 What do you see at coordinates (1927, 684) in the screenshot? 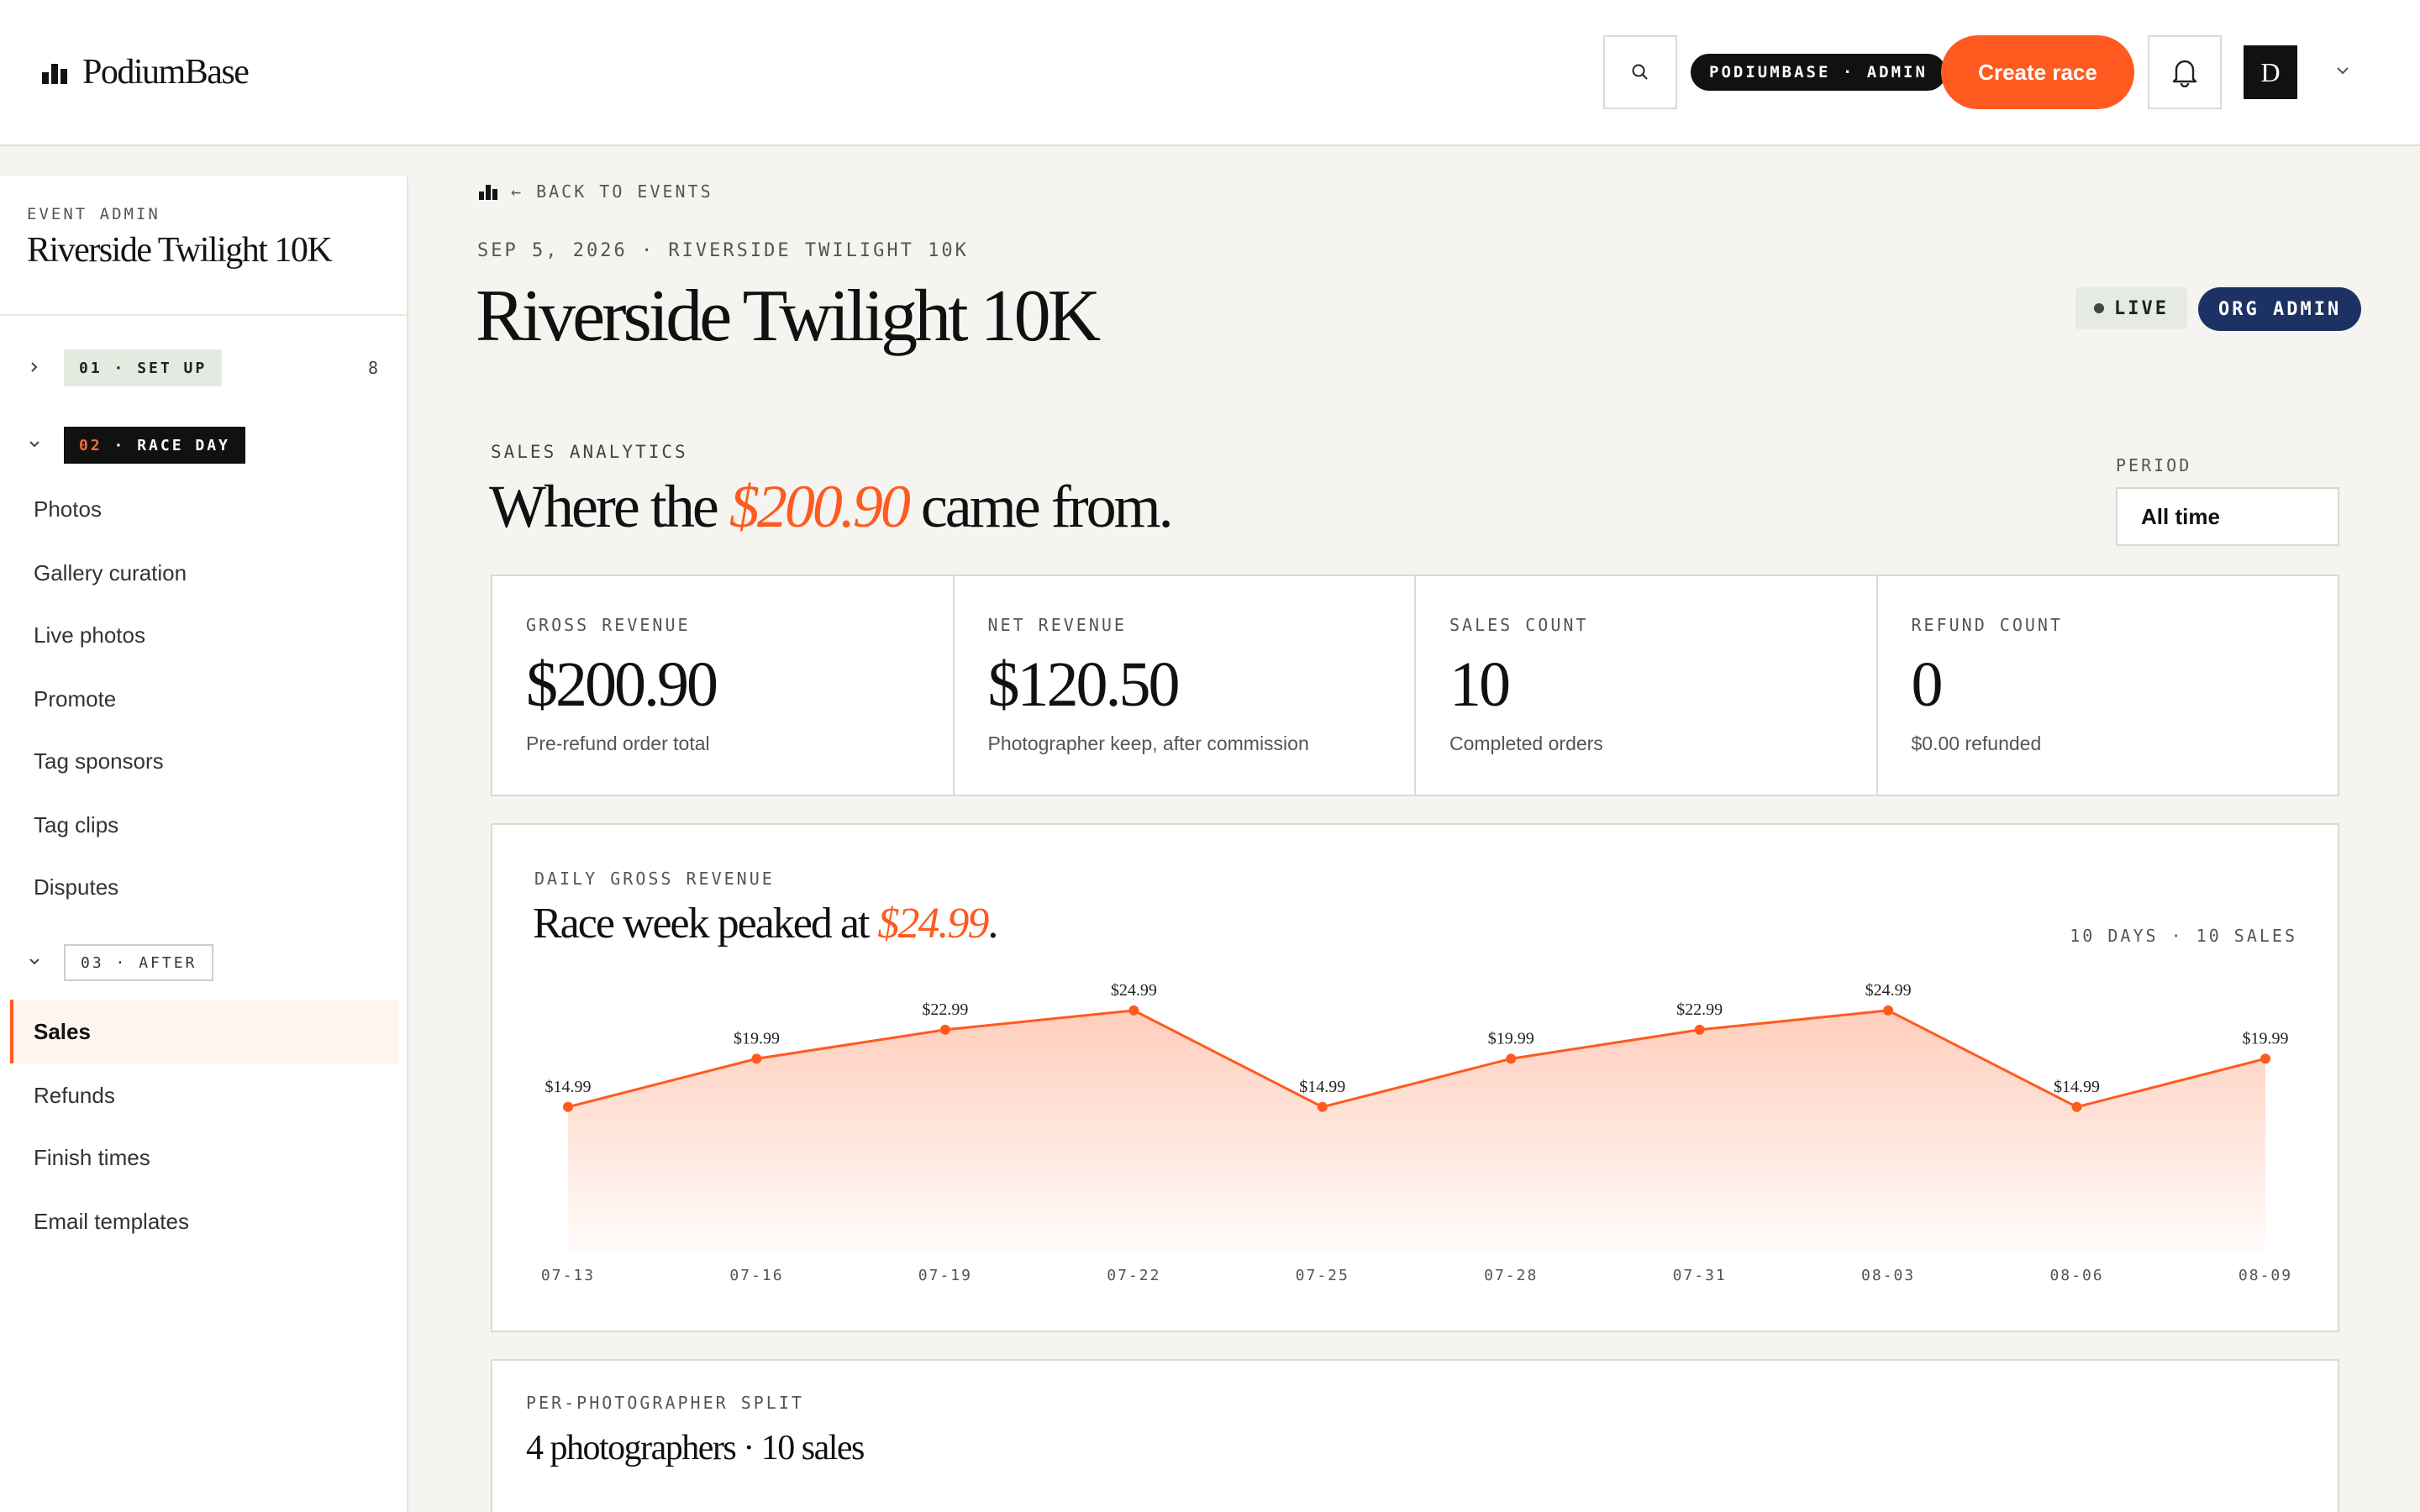
I see `kpi-value: 0` at bounding box center [1927, 684].